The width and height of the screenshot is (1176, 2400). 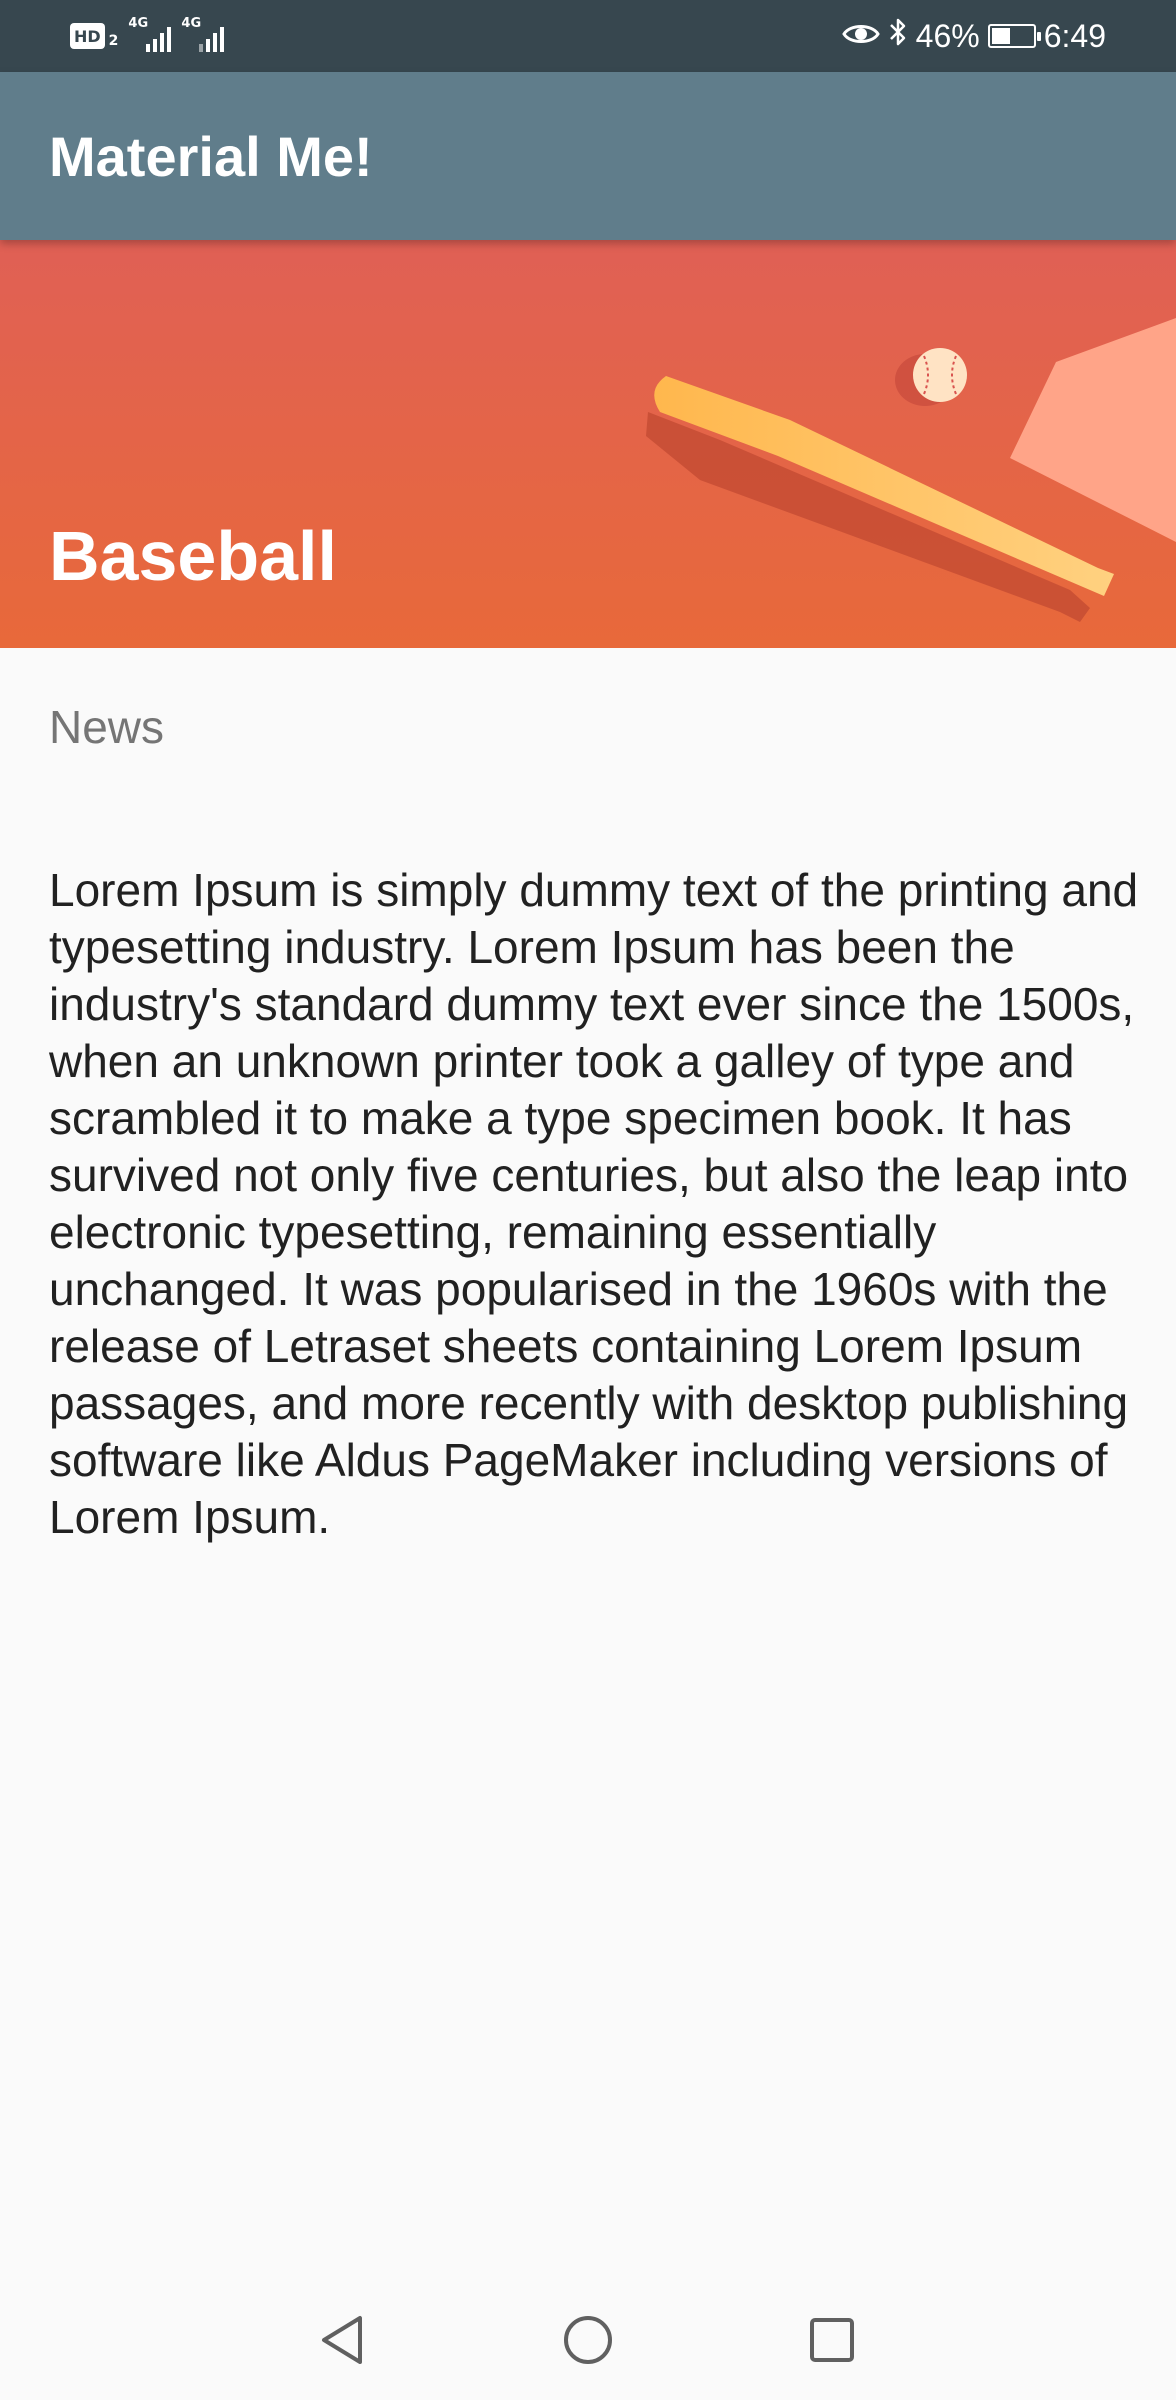 I want to click on signal-strength-icon: 4G, so click(x=150, y=34).